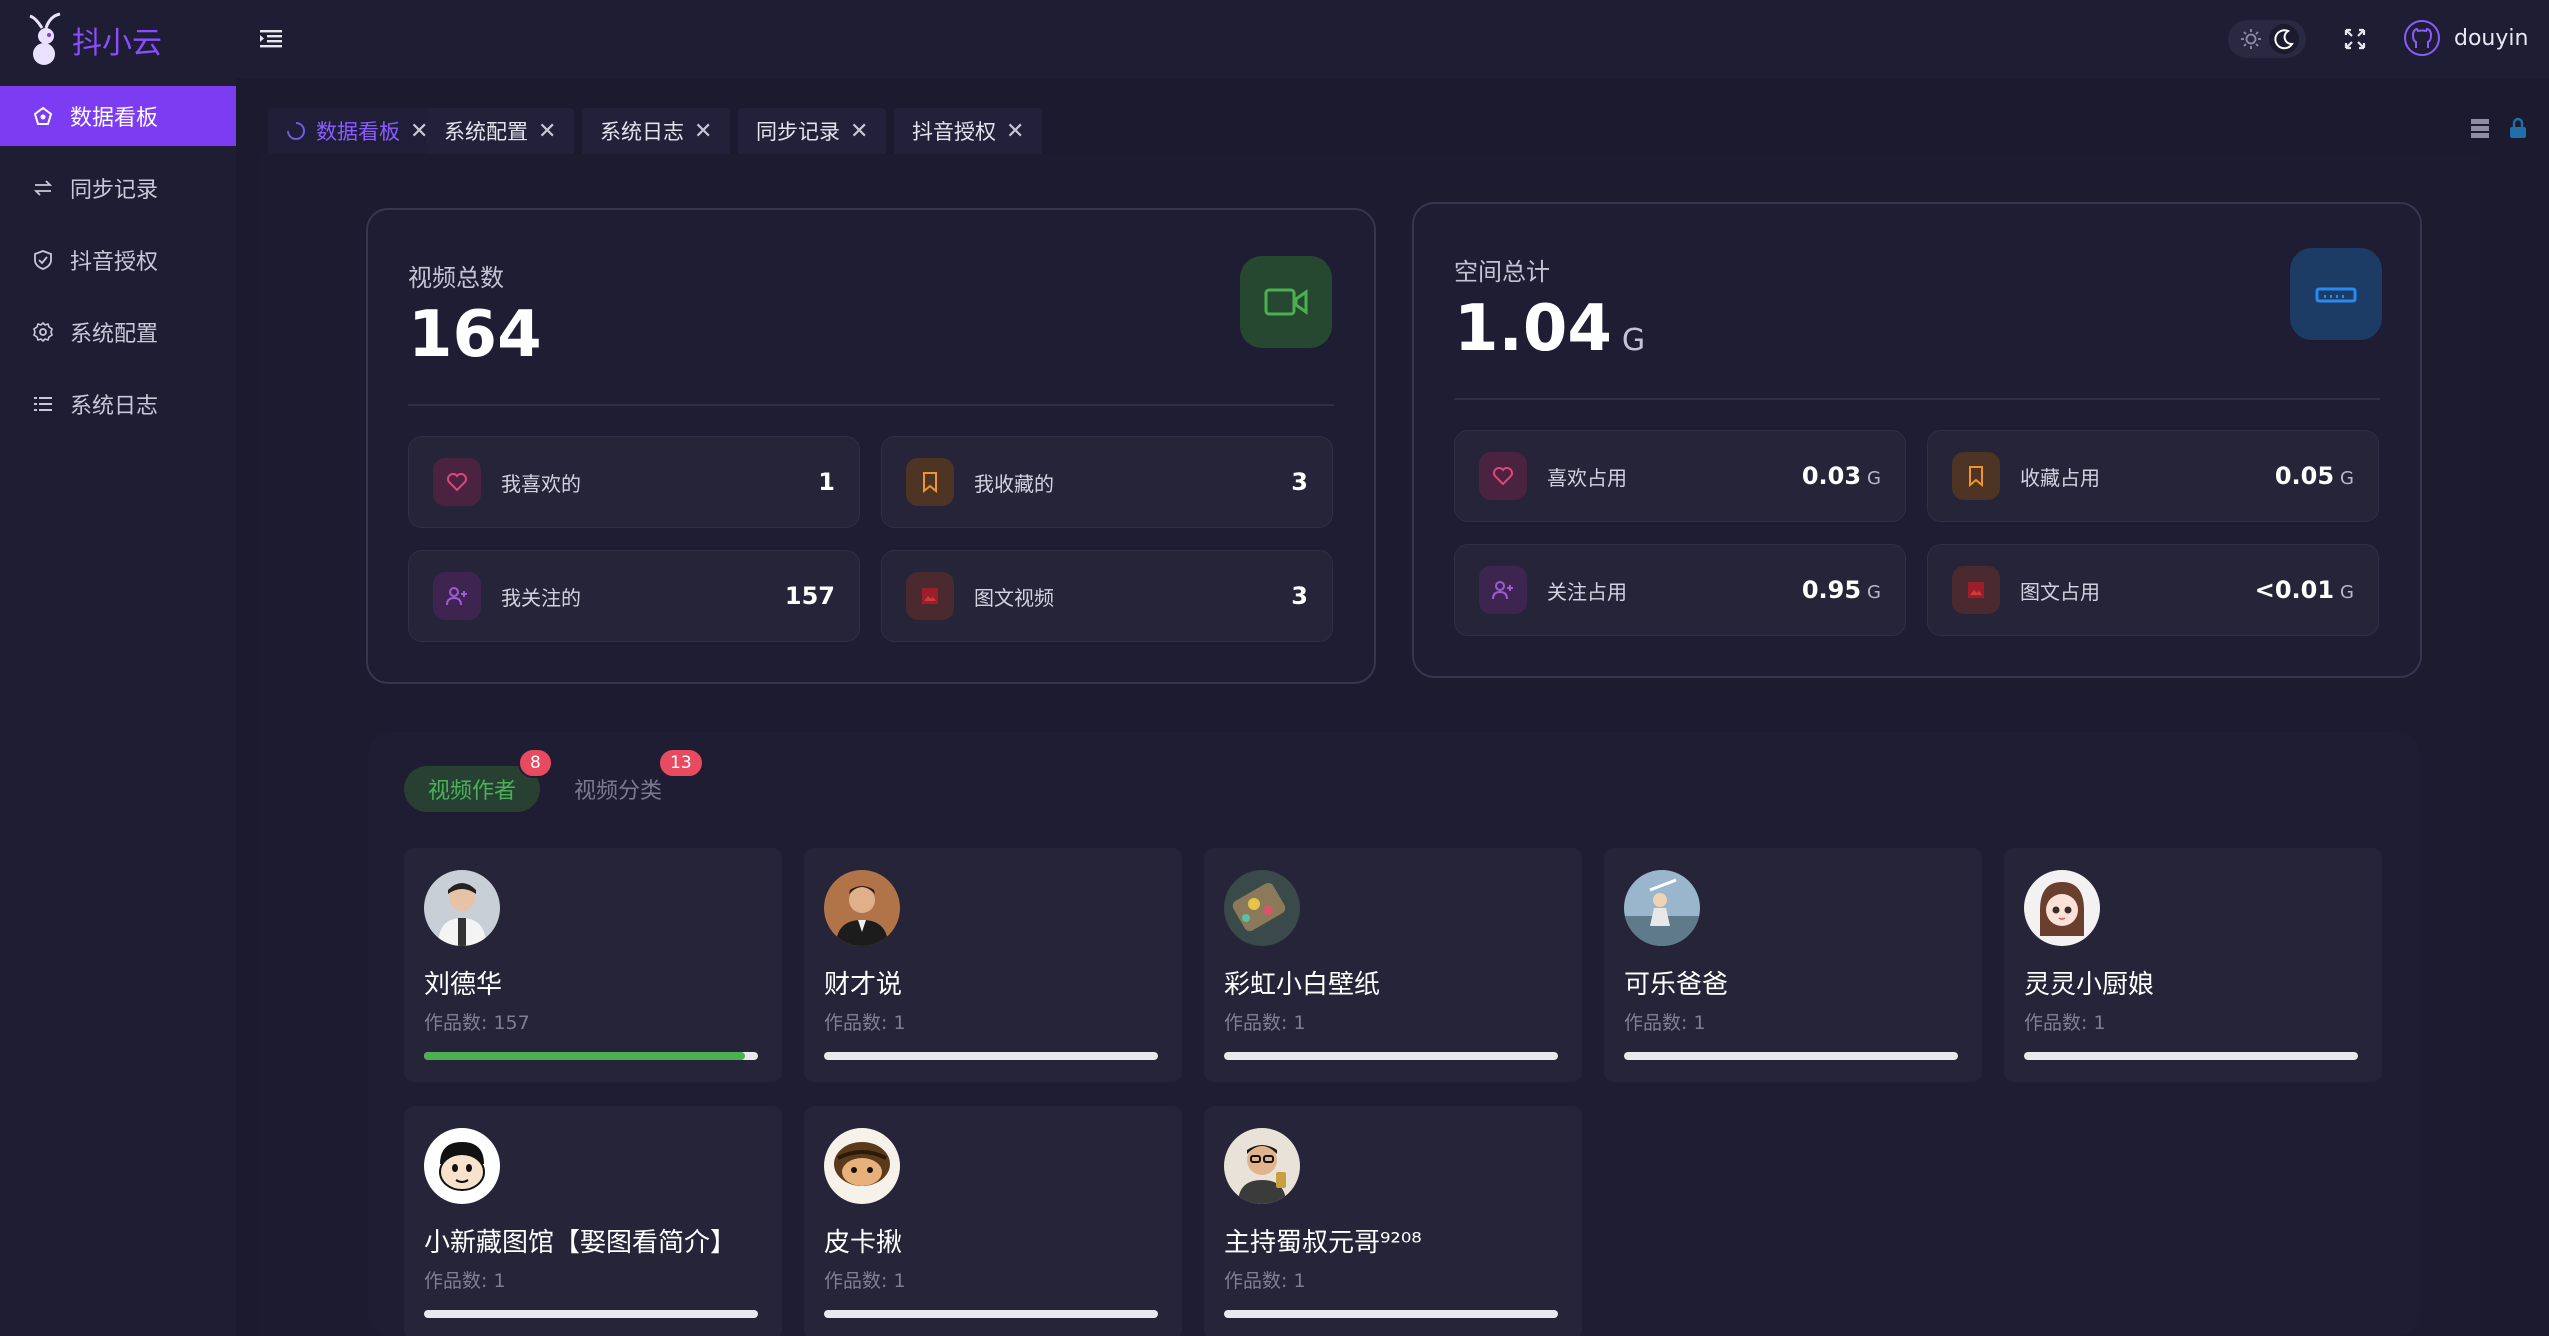  What do you see at coordinates (541, 483) in the screenshot?
I see `stat-label: 我喜欢的` at bounding box center [541, 483].